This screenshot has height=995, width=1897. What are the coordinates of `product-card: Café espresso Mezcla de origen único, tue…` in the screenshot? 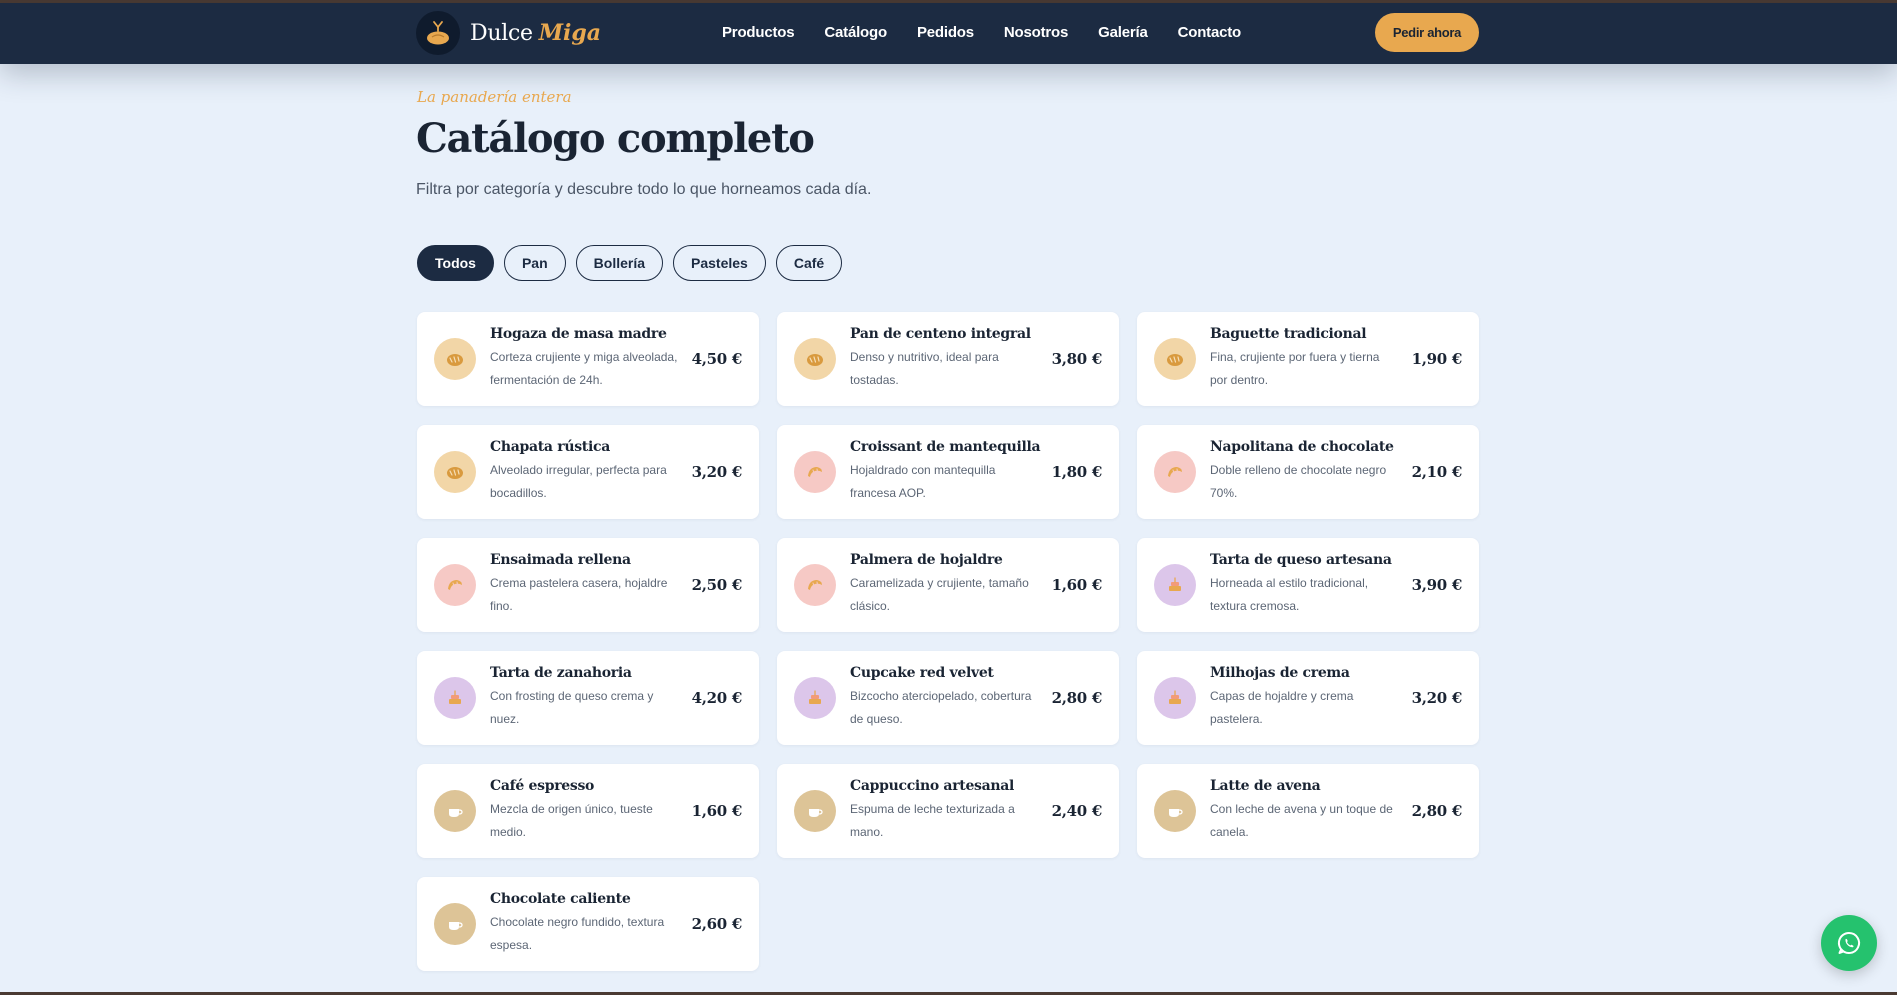 It's located at (588, 811).